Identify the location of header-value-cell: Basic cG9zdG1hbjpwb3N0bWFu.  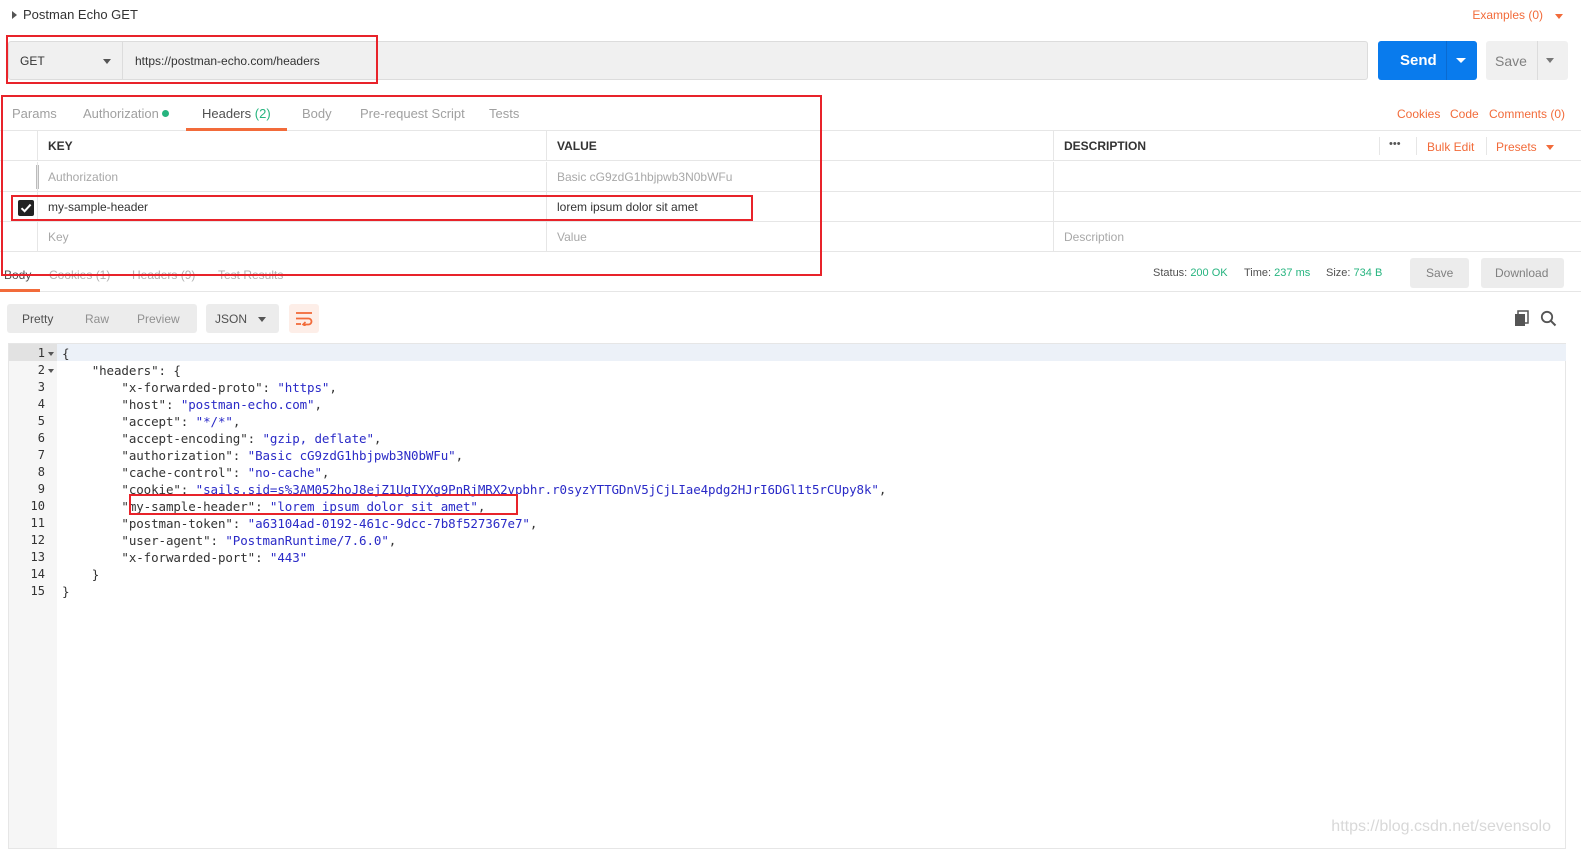
(799, 177).